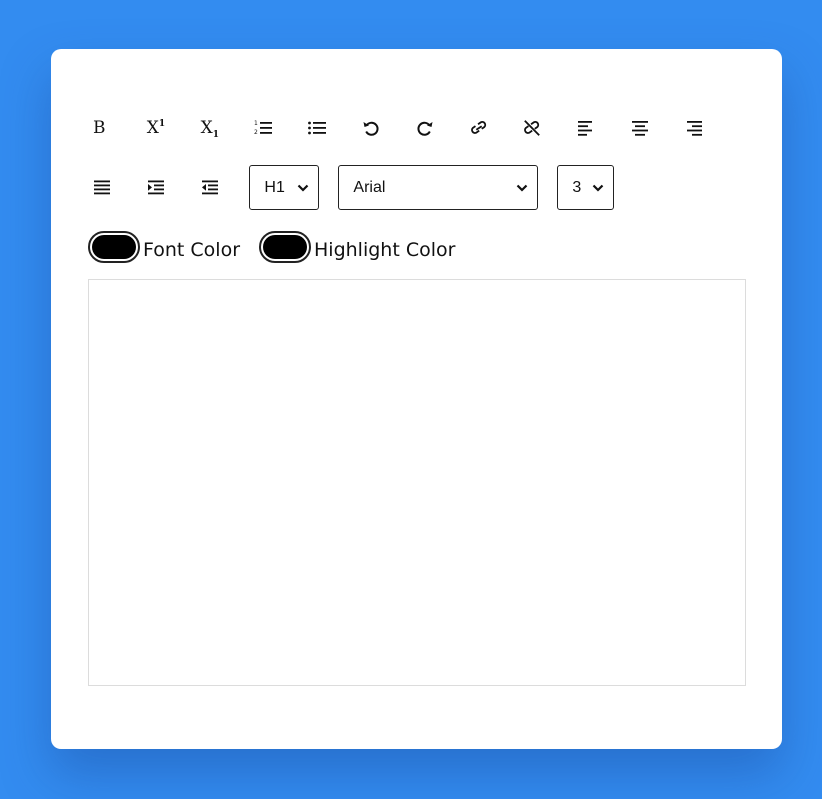 This screenshot has width=822, height=799. I want to click on font-family-select-value: Arial, so click(369, 187).